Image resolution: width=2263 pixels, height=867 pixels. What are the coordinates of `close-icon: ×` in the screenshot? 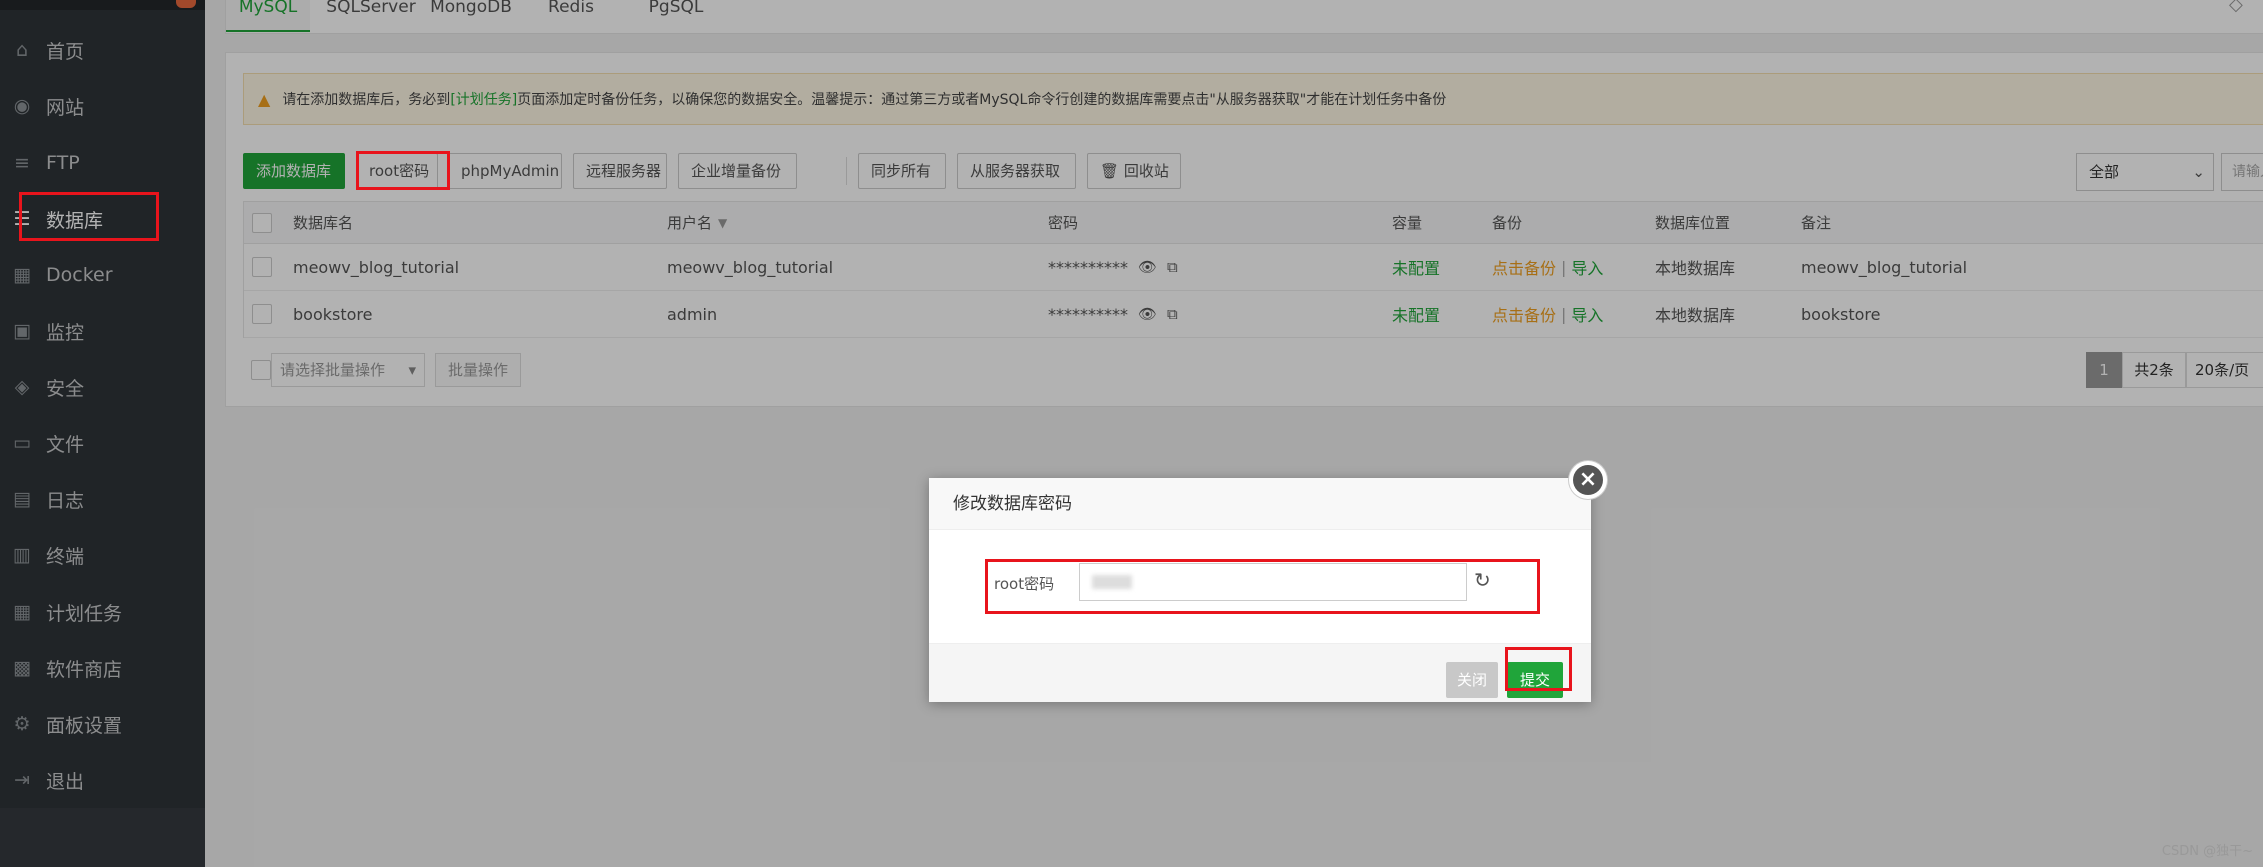 It's located at (1588, 480).